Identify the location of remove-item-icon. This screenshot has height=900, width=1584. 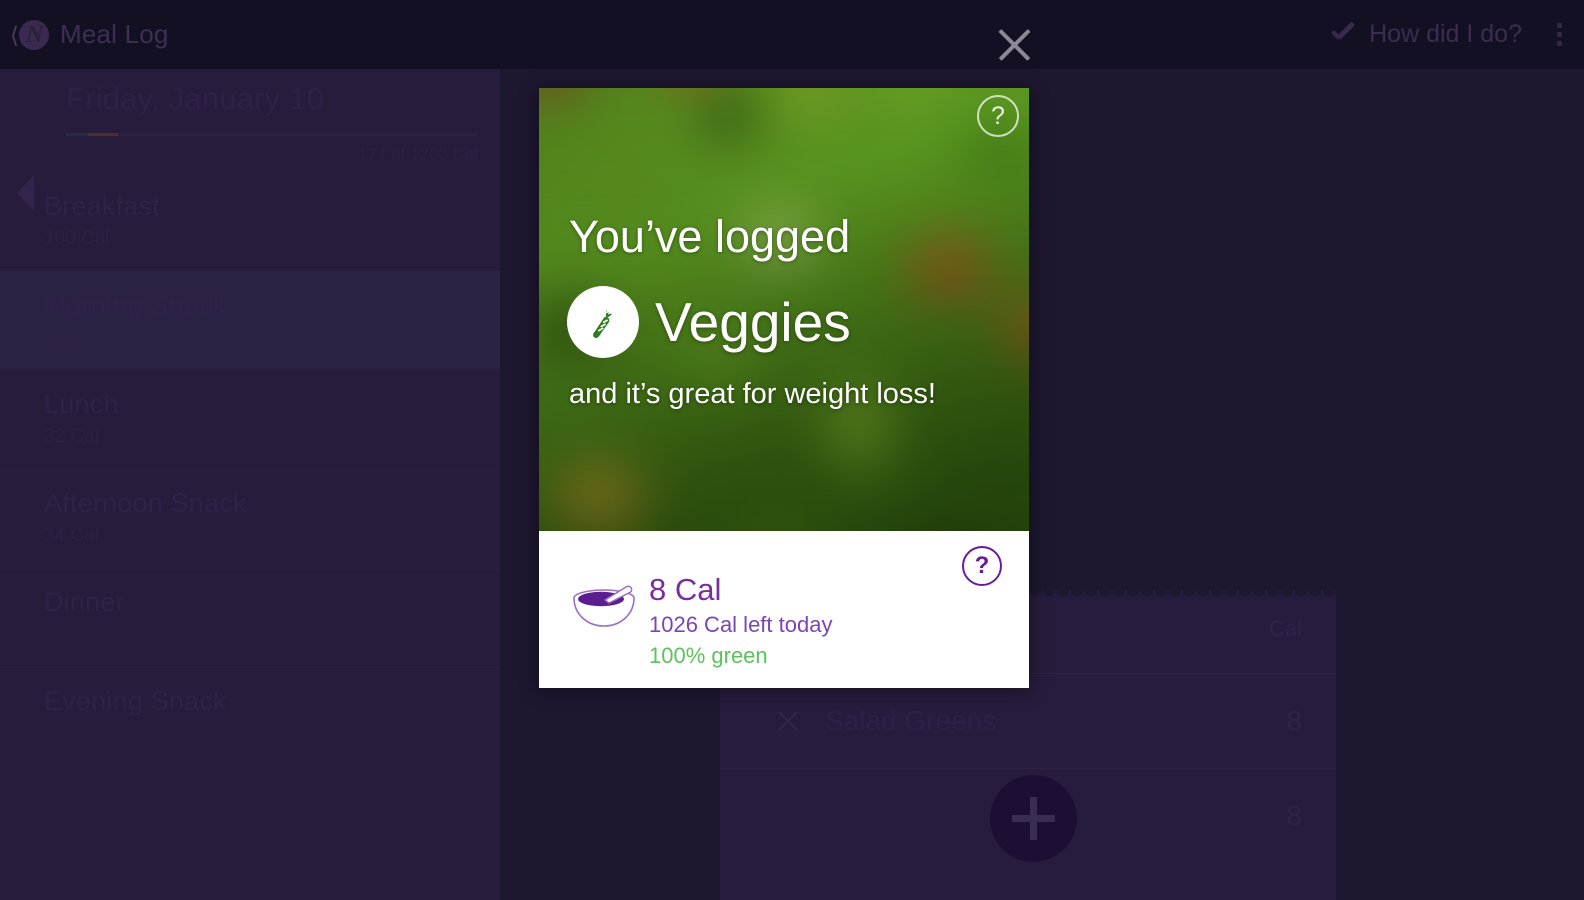
(788, 721).